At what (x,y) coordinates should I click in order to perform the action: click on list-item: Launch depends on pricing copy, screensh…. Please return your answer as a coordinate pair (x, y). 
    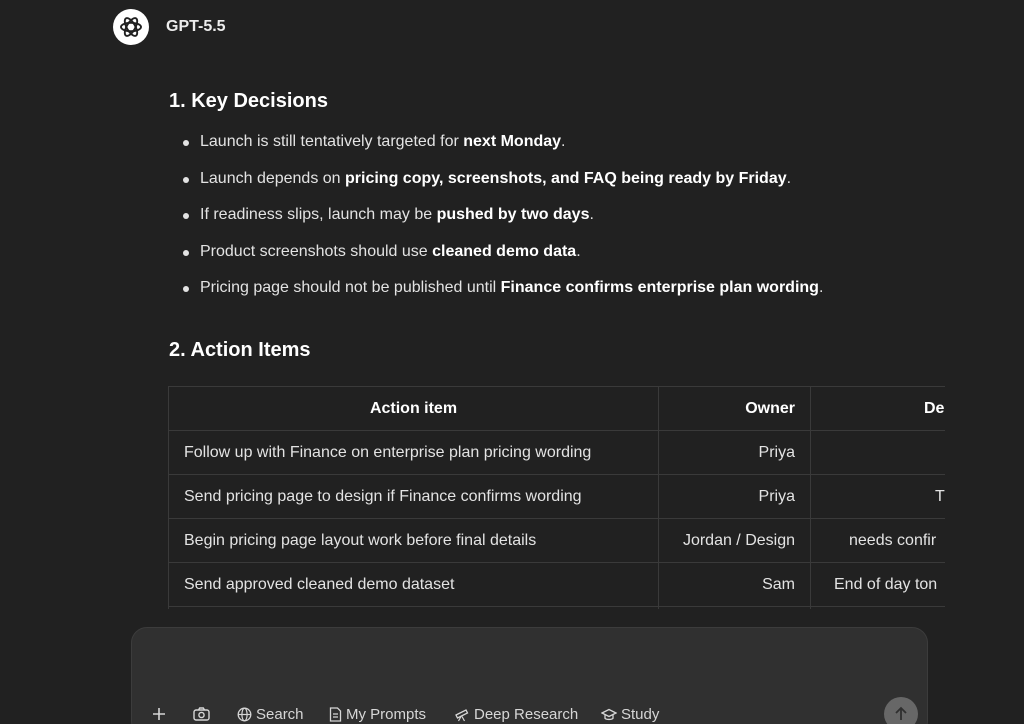
    Looking at the image, I should click on (559, 187).